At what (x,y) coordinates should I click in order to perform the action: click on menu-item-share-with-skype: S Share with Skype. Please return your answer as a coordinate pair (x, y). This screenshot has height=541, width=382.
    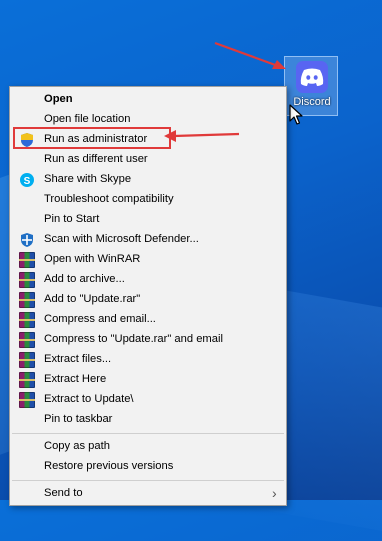
    Looking at the image, I should click on (148, 180).